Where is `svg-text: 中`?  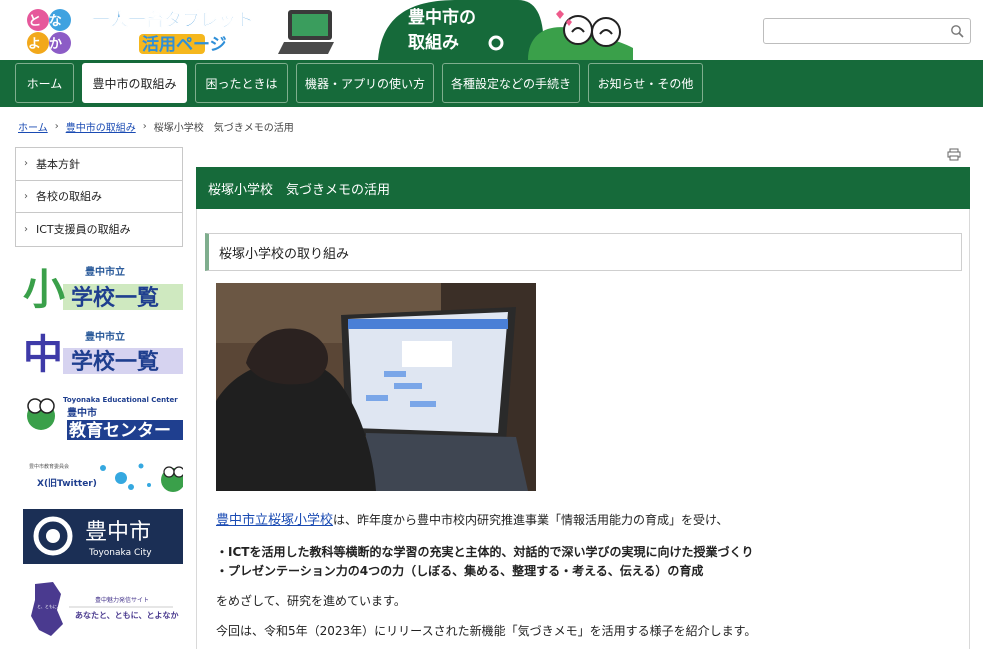
svg-text: 中 is located at coordinates (43, 354).